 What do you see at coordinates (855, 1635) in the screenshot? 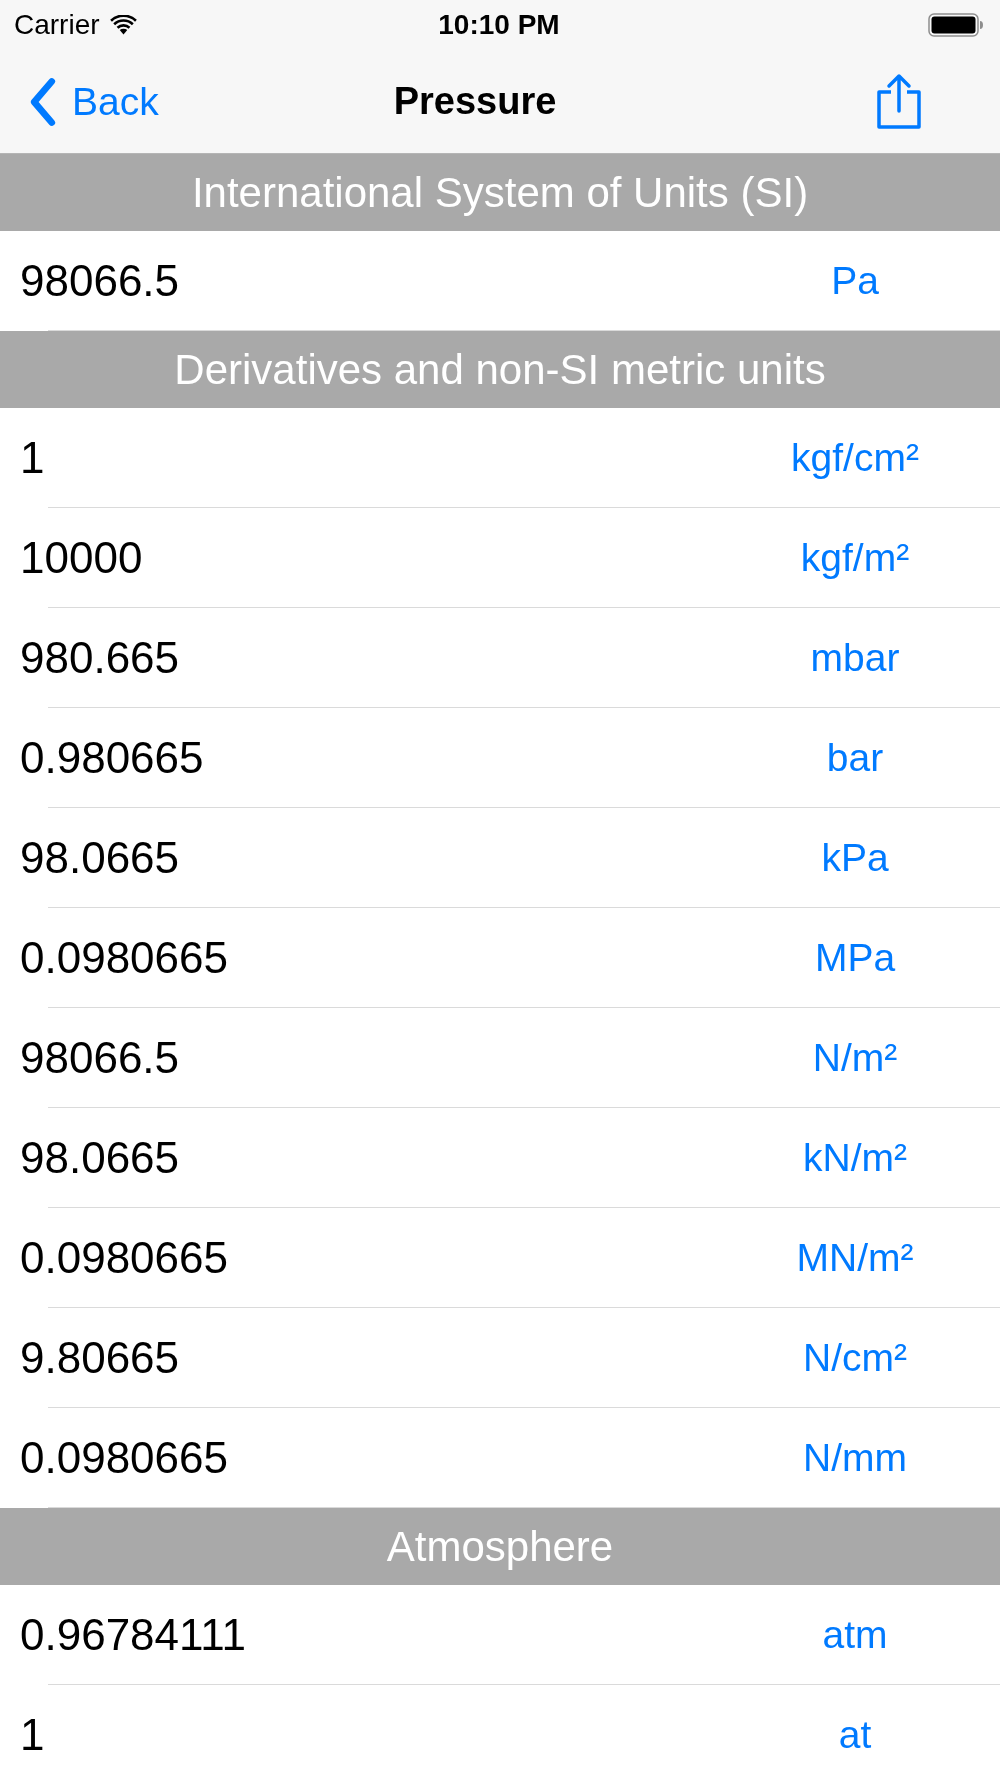
I see `unit-button: atm` at bounding box center [855, 1635].